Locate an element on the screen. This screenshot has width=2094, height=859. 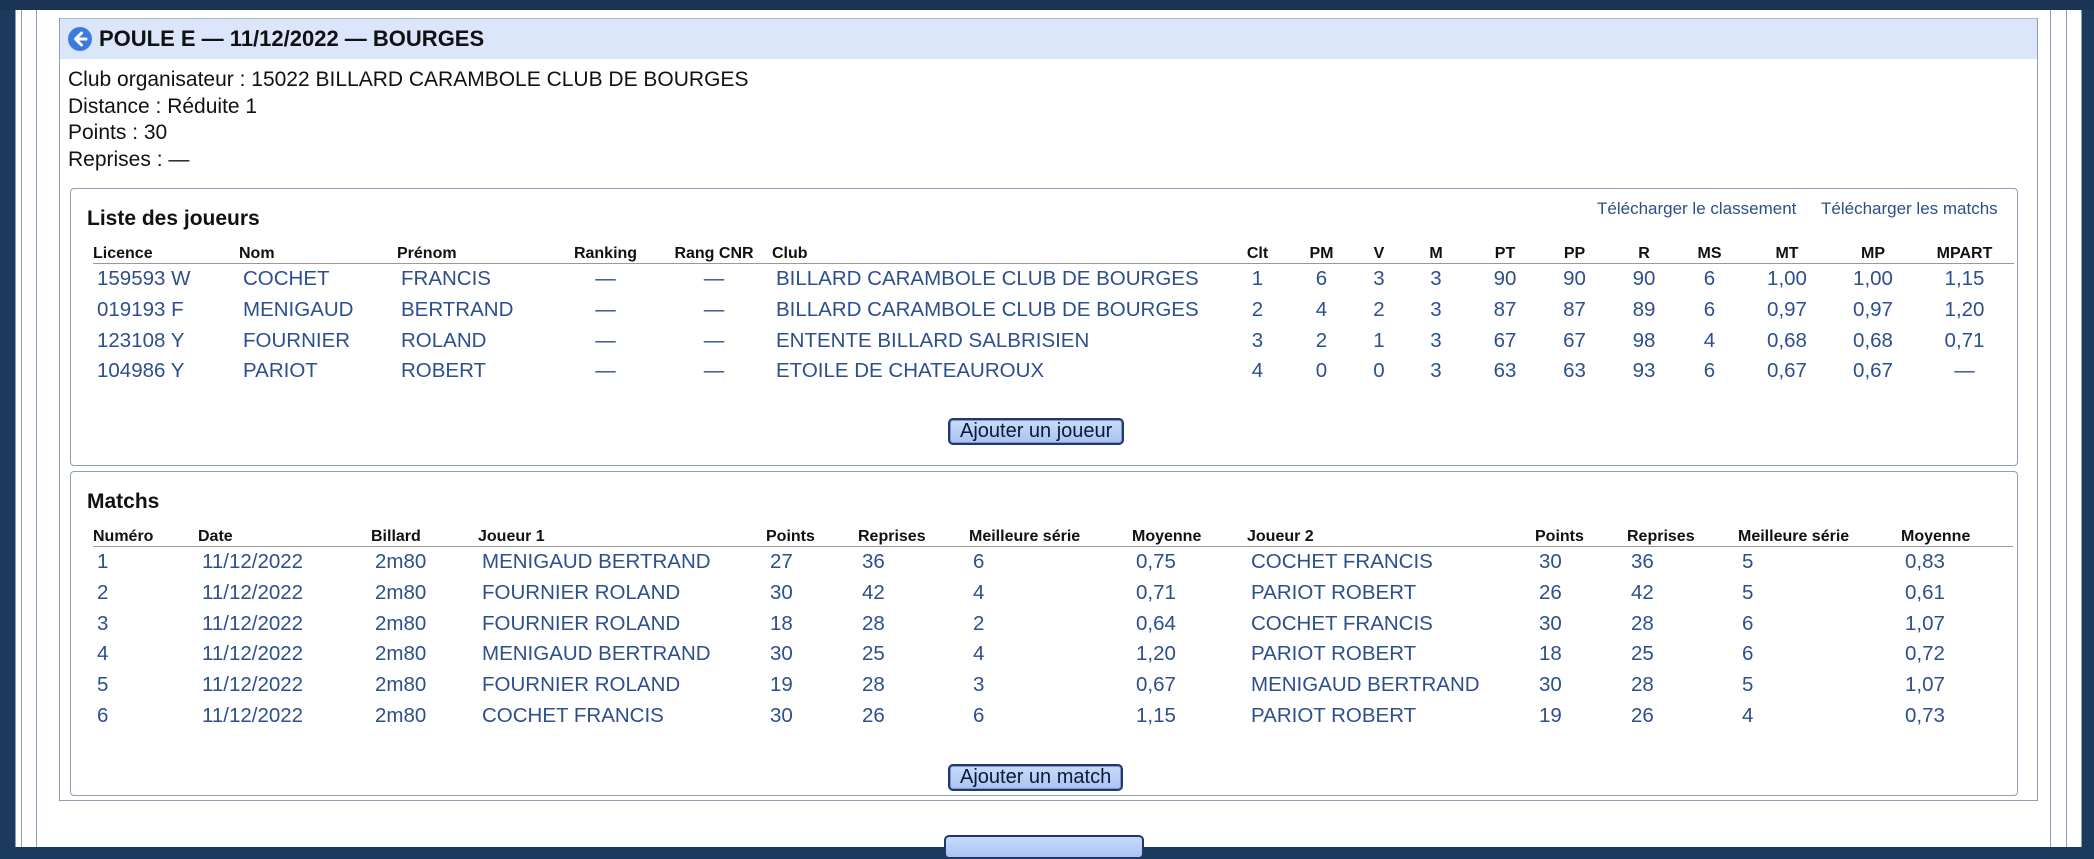
column-header: Prénom is located at coordinates (476, 251).